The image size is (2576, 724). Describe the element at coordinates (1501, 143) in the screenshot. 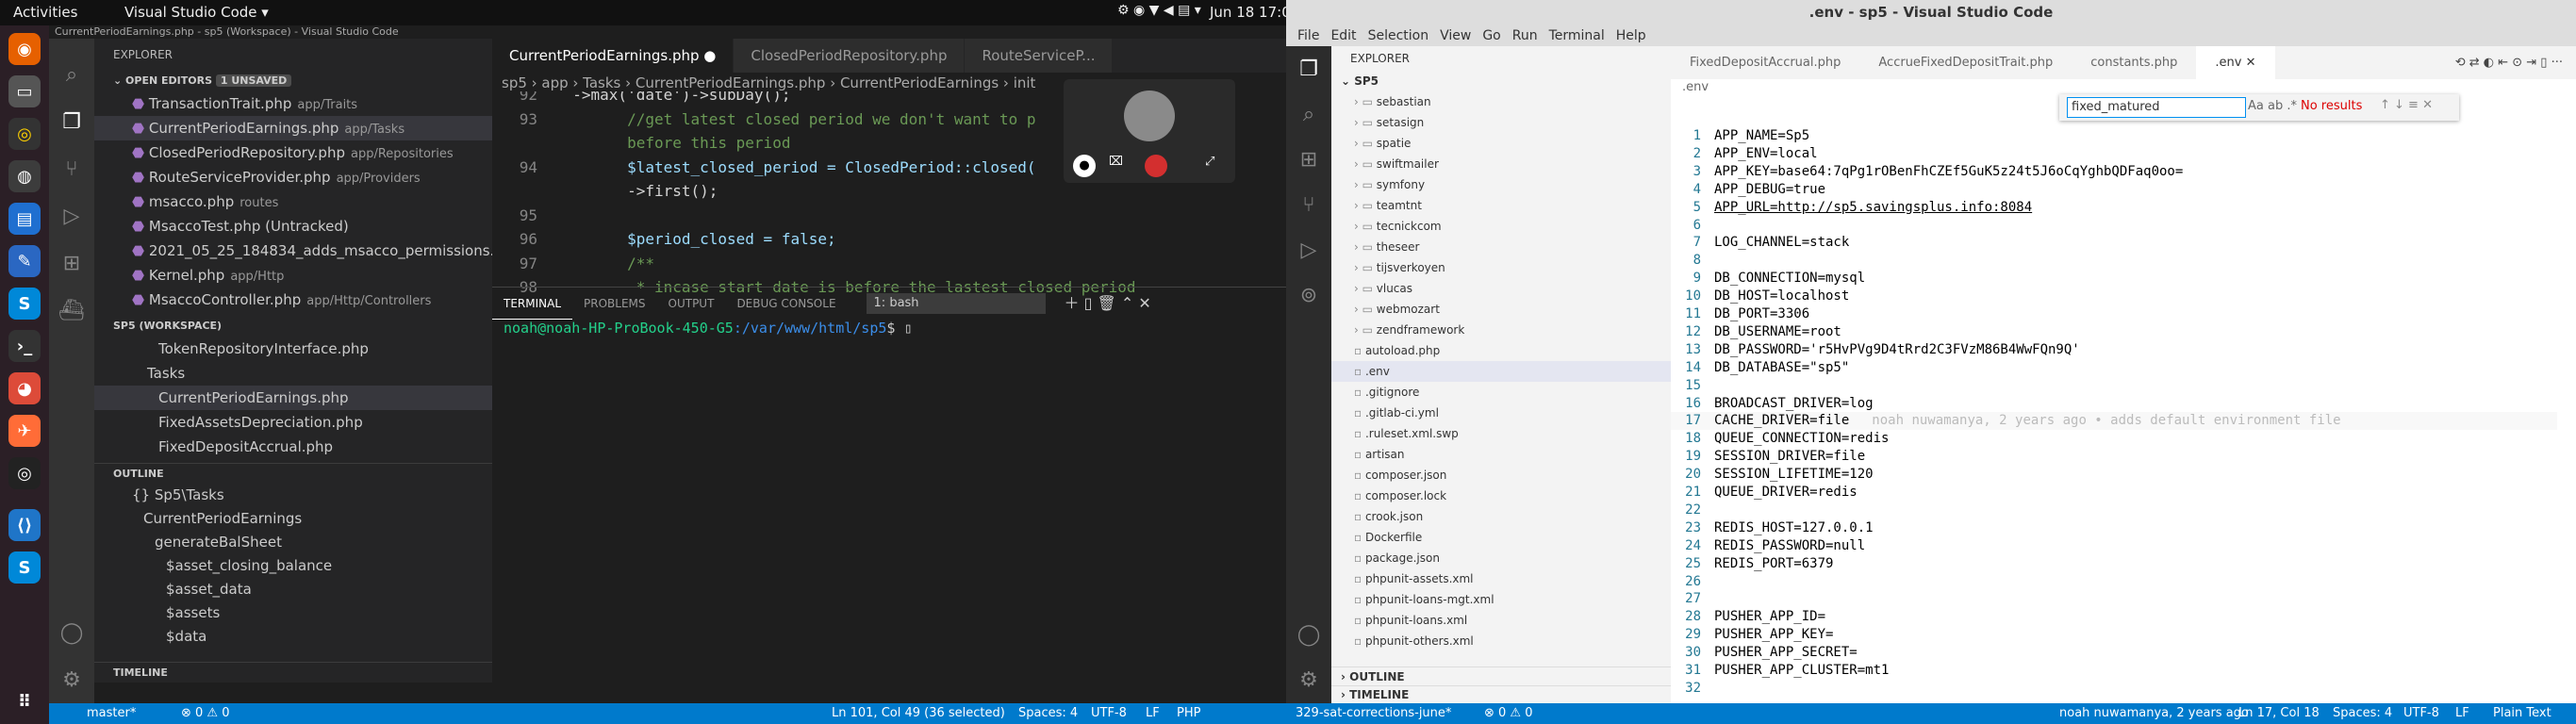

I see `folder-item: › ▭ spatie` at that location.